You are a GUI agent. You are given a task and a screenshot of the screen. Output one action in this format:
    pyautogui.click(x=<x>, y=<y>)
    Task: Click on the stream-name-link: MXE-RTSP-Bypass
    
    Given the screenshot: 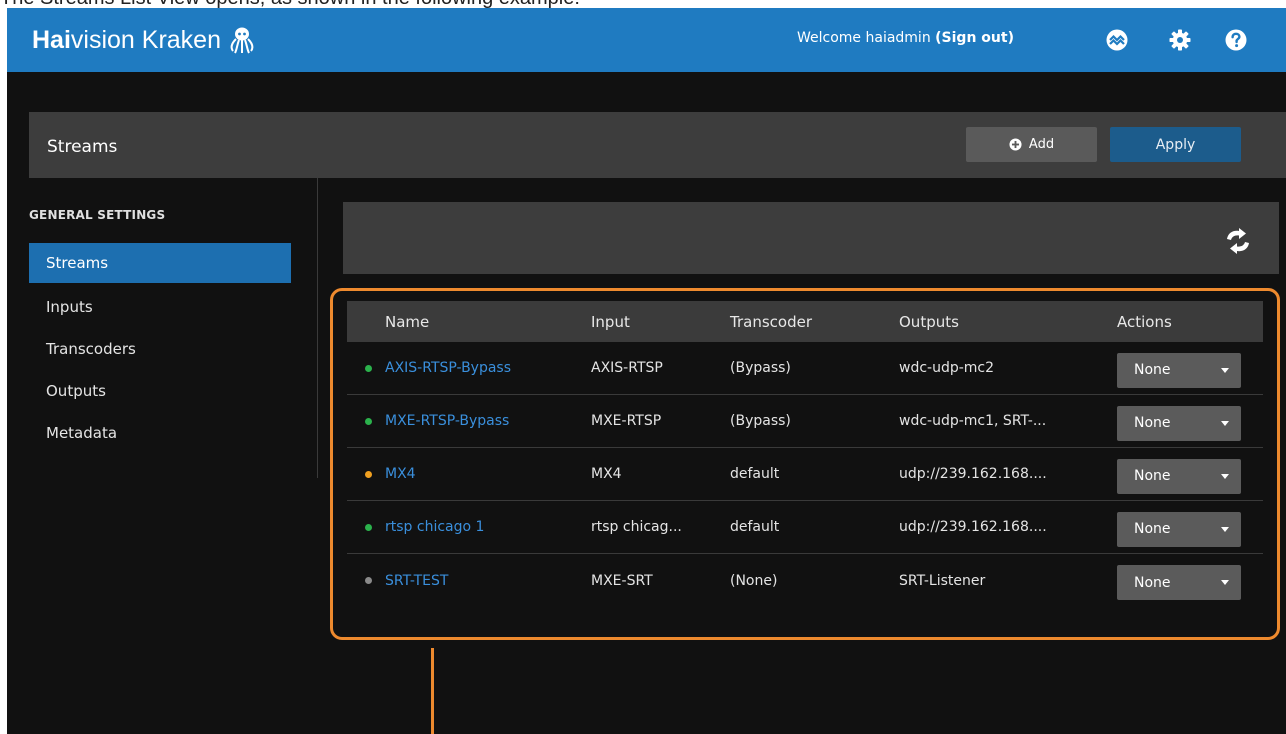 What is the action you would take?
    pyautogui.click(x=447, y=421)
    